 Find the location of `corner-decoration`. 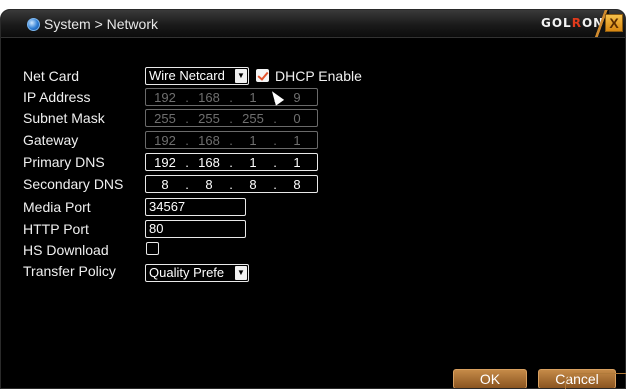

corner-decoration is located at coordinates (595, 381).